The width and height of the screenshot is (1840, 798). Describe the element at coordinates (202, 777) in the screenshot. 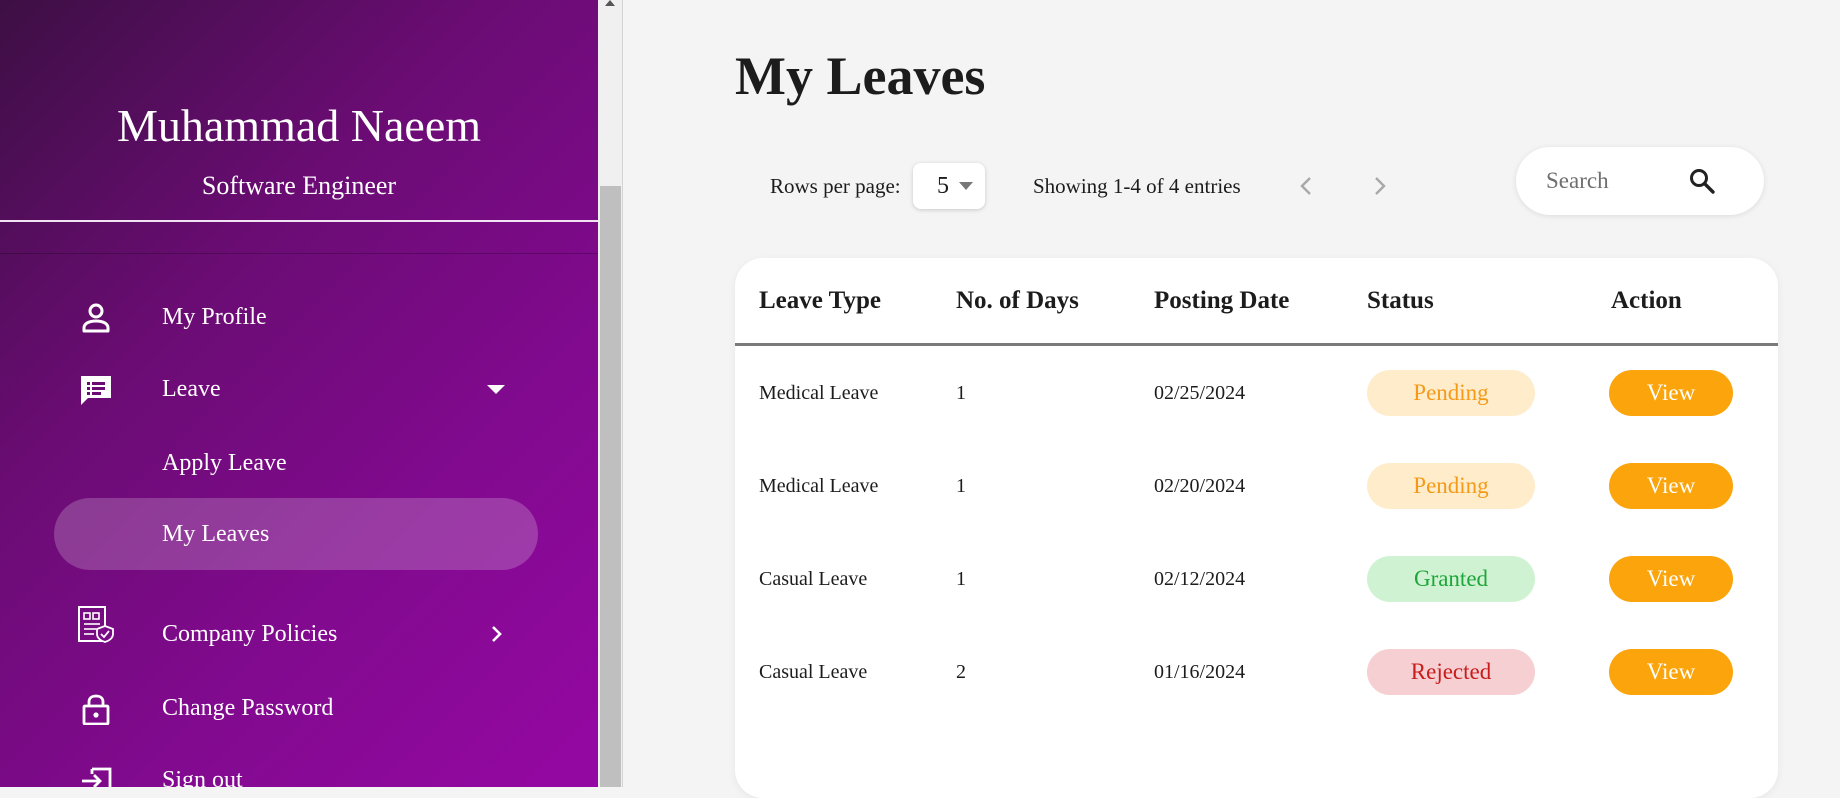

I see `sidebar-item-label: Sign out` at that location.